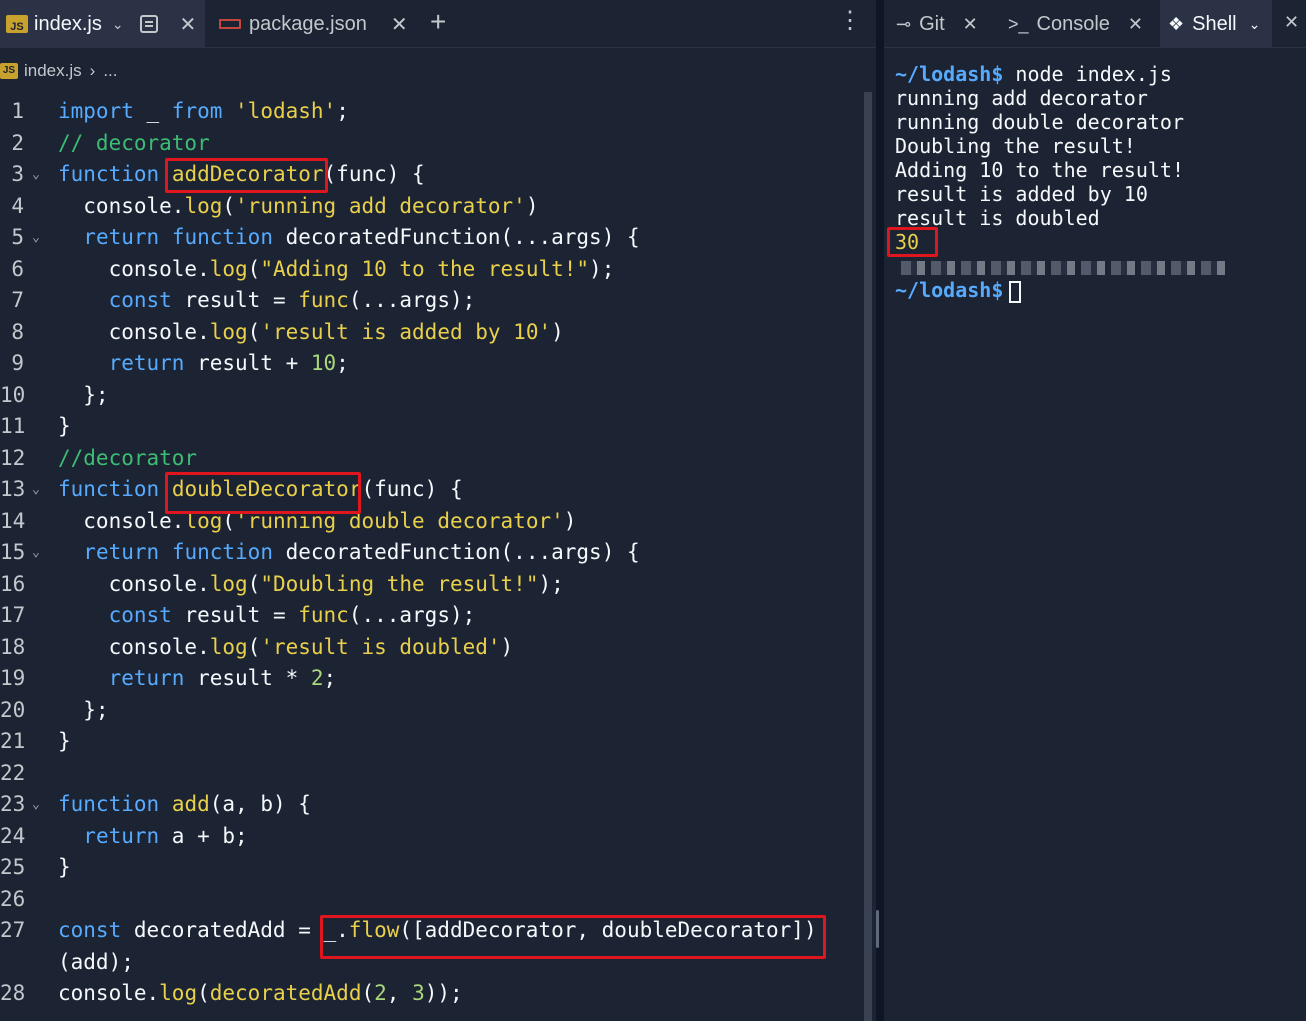  Describe the element at coordinates (230, 24) in the screenshot. I see `json-file-icon` at that location.